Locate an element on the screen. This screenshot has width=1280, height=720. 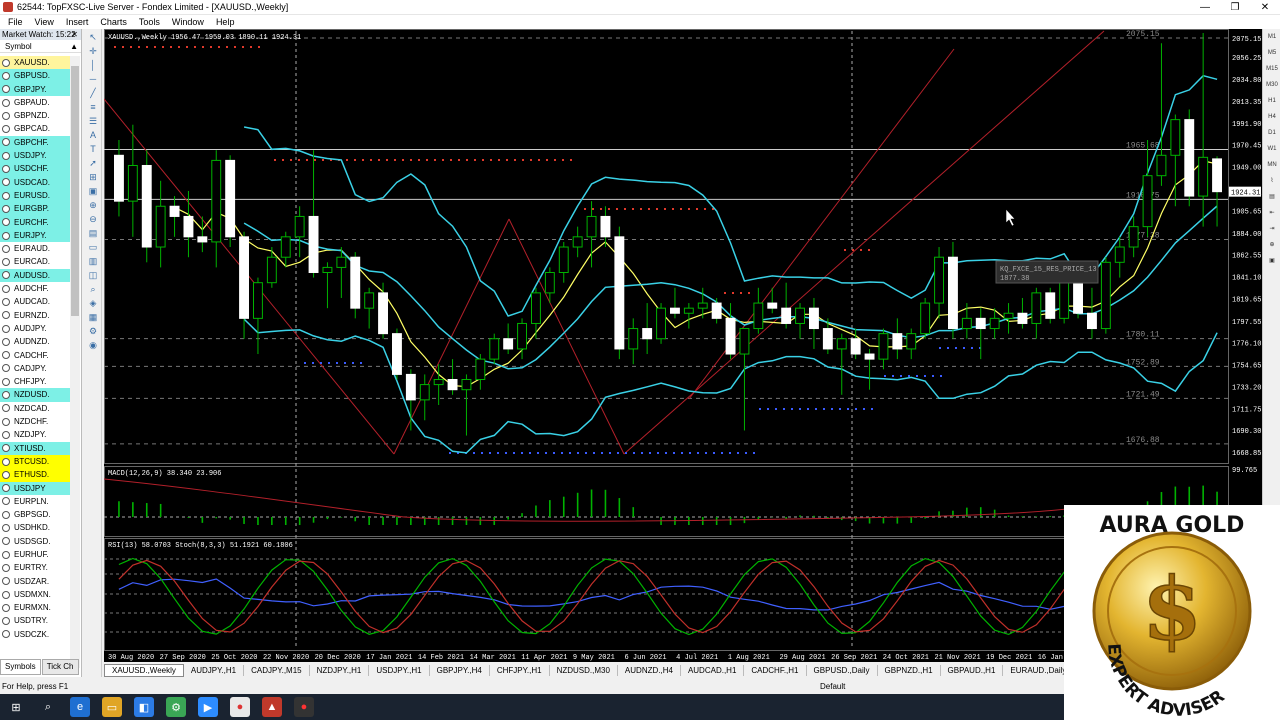
store-icon: ◧ is located at coordinates (144, 707).